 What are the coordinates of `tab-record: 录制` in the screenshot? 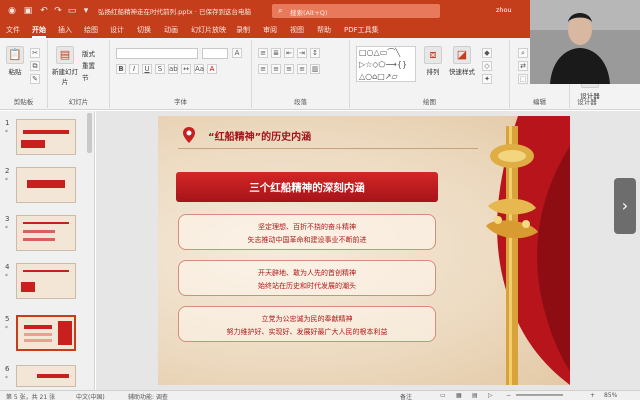 It's located at (243, 30).